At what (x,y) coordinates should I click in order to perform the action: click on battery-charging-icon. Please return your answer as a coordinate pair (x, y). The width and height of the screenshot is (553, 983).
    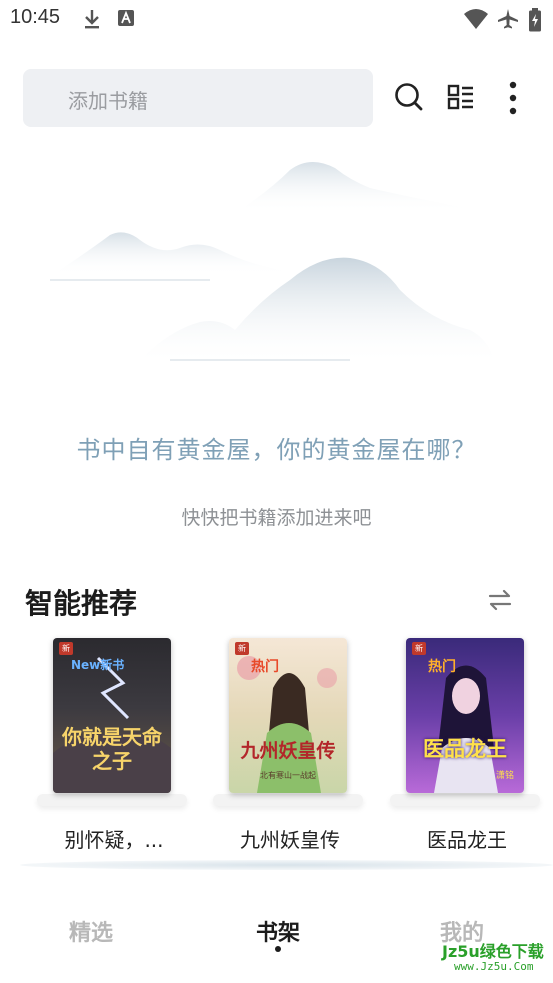
    Looking at the image, I should click on (535, 20).